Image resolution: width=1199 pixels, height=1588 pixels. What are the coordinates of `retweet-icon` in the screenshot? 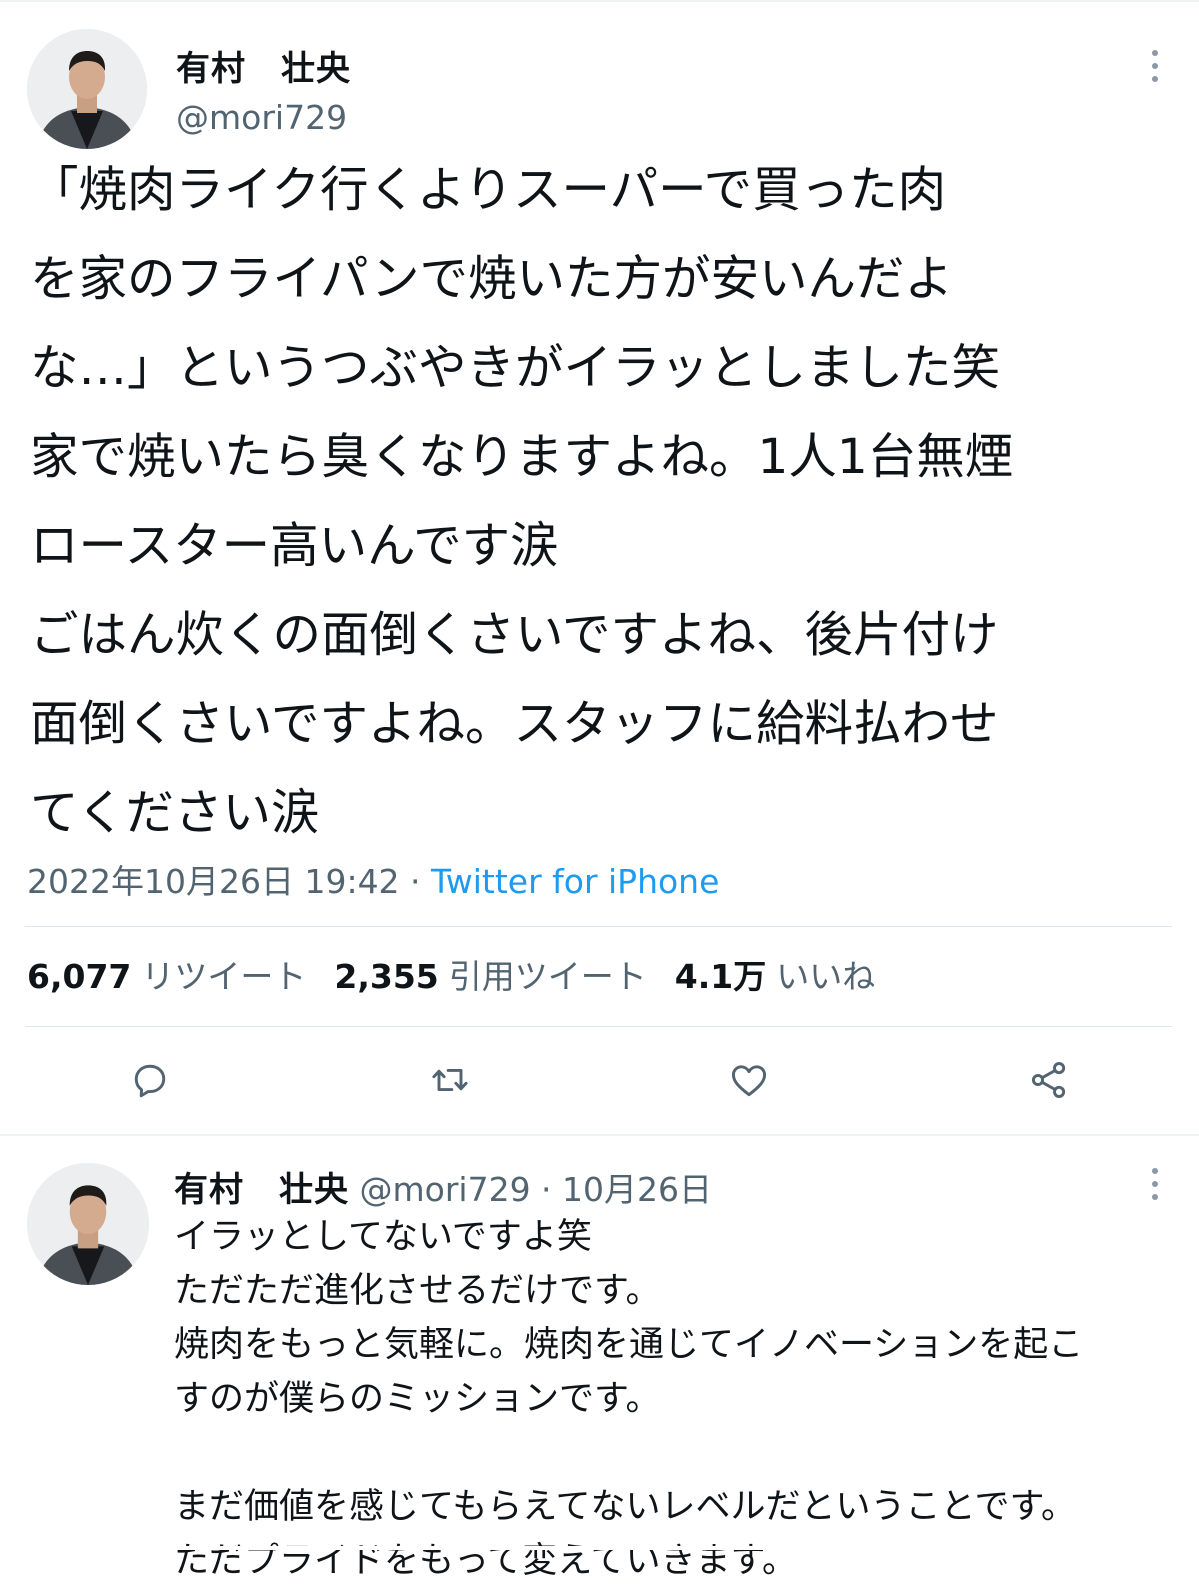 It's located at (450, 1080).